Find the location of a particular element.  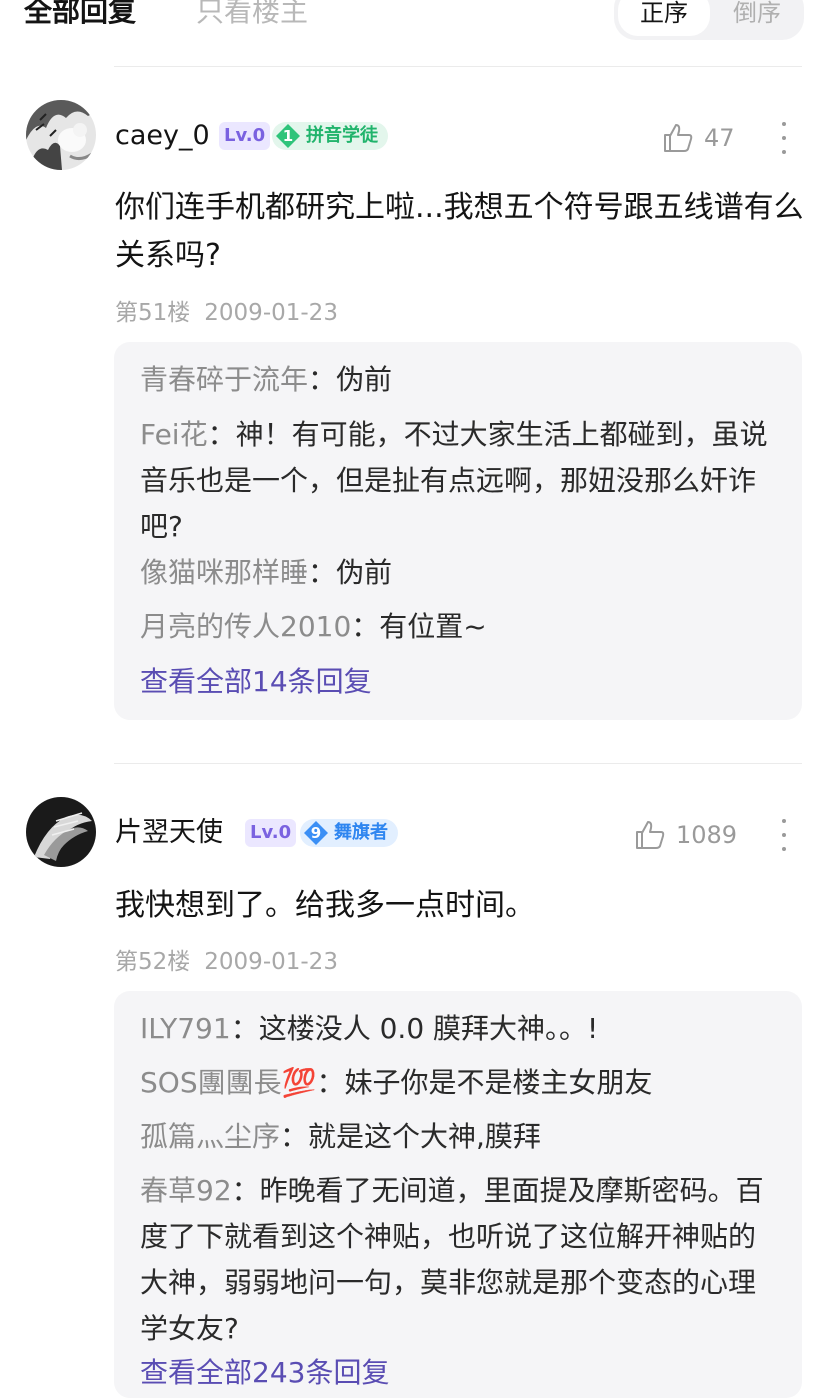

title-badge: 1 拼音学徒 is located at coordinates (330, 136).